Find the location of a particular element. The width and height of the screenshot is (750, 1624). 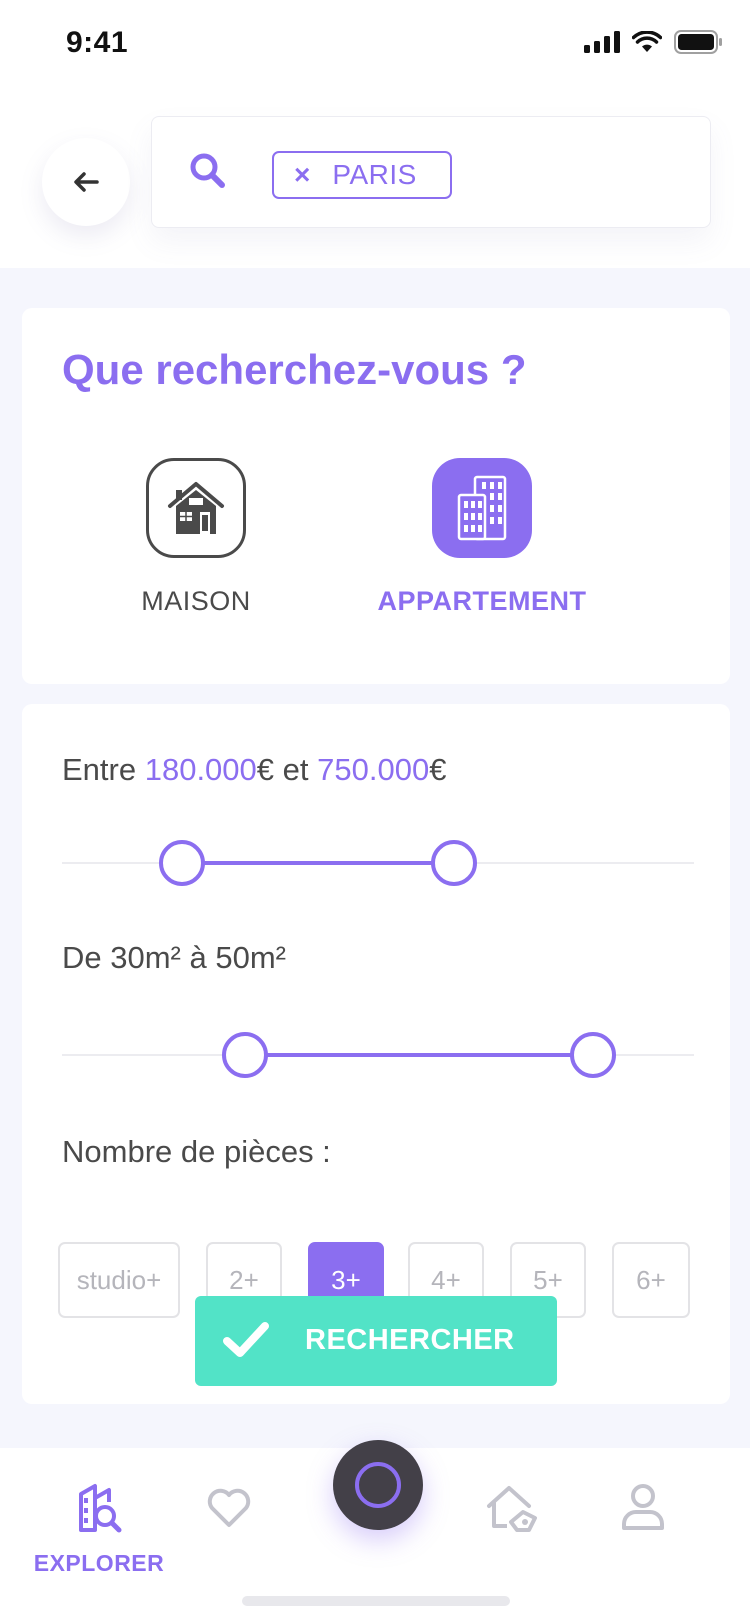

status-icons is located at coordinates (653, 42).